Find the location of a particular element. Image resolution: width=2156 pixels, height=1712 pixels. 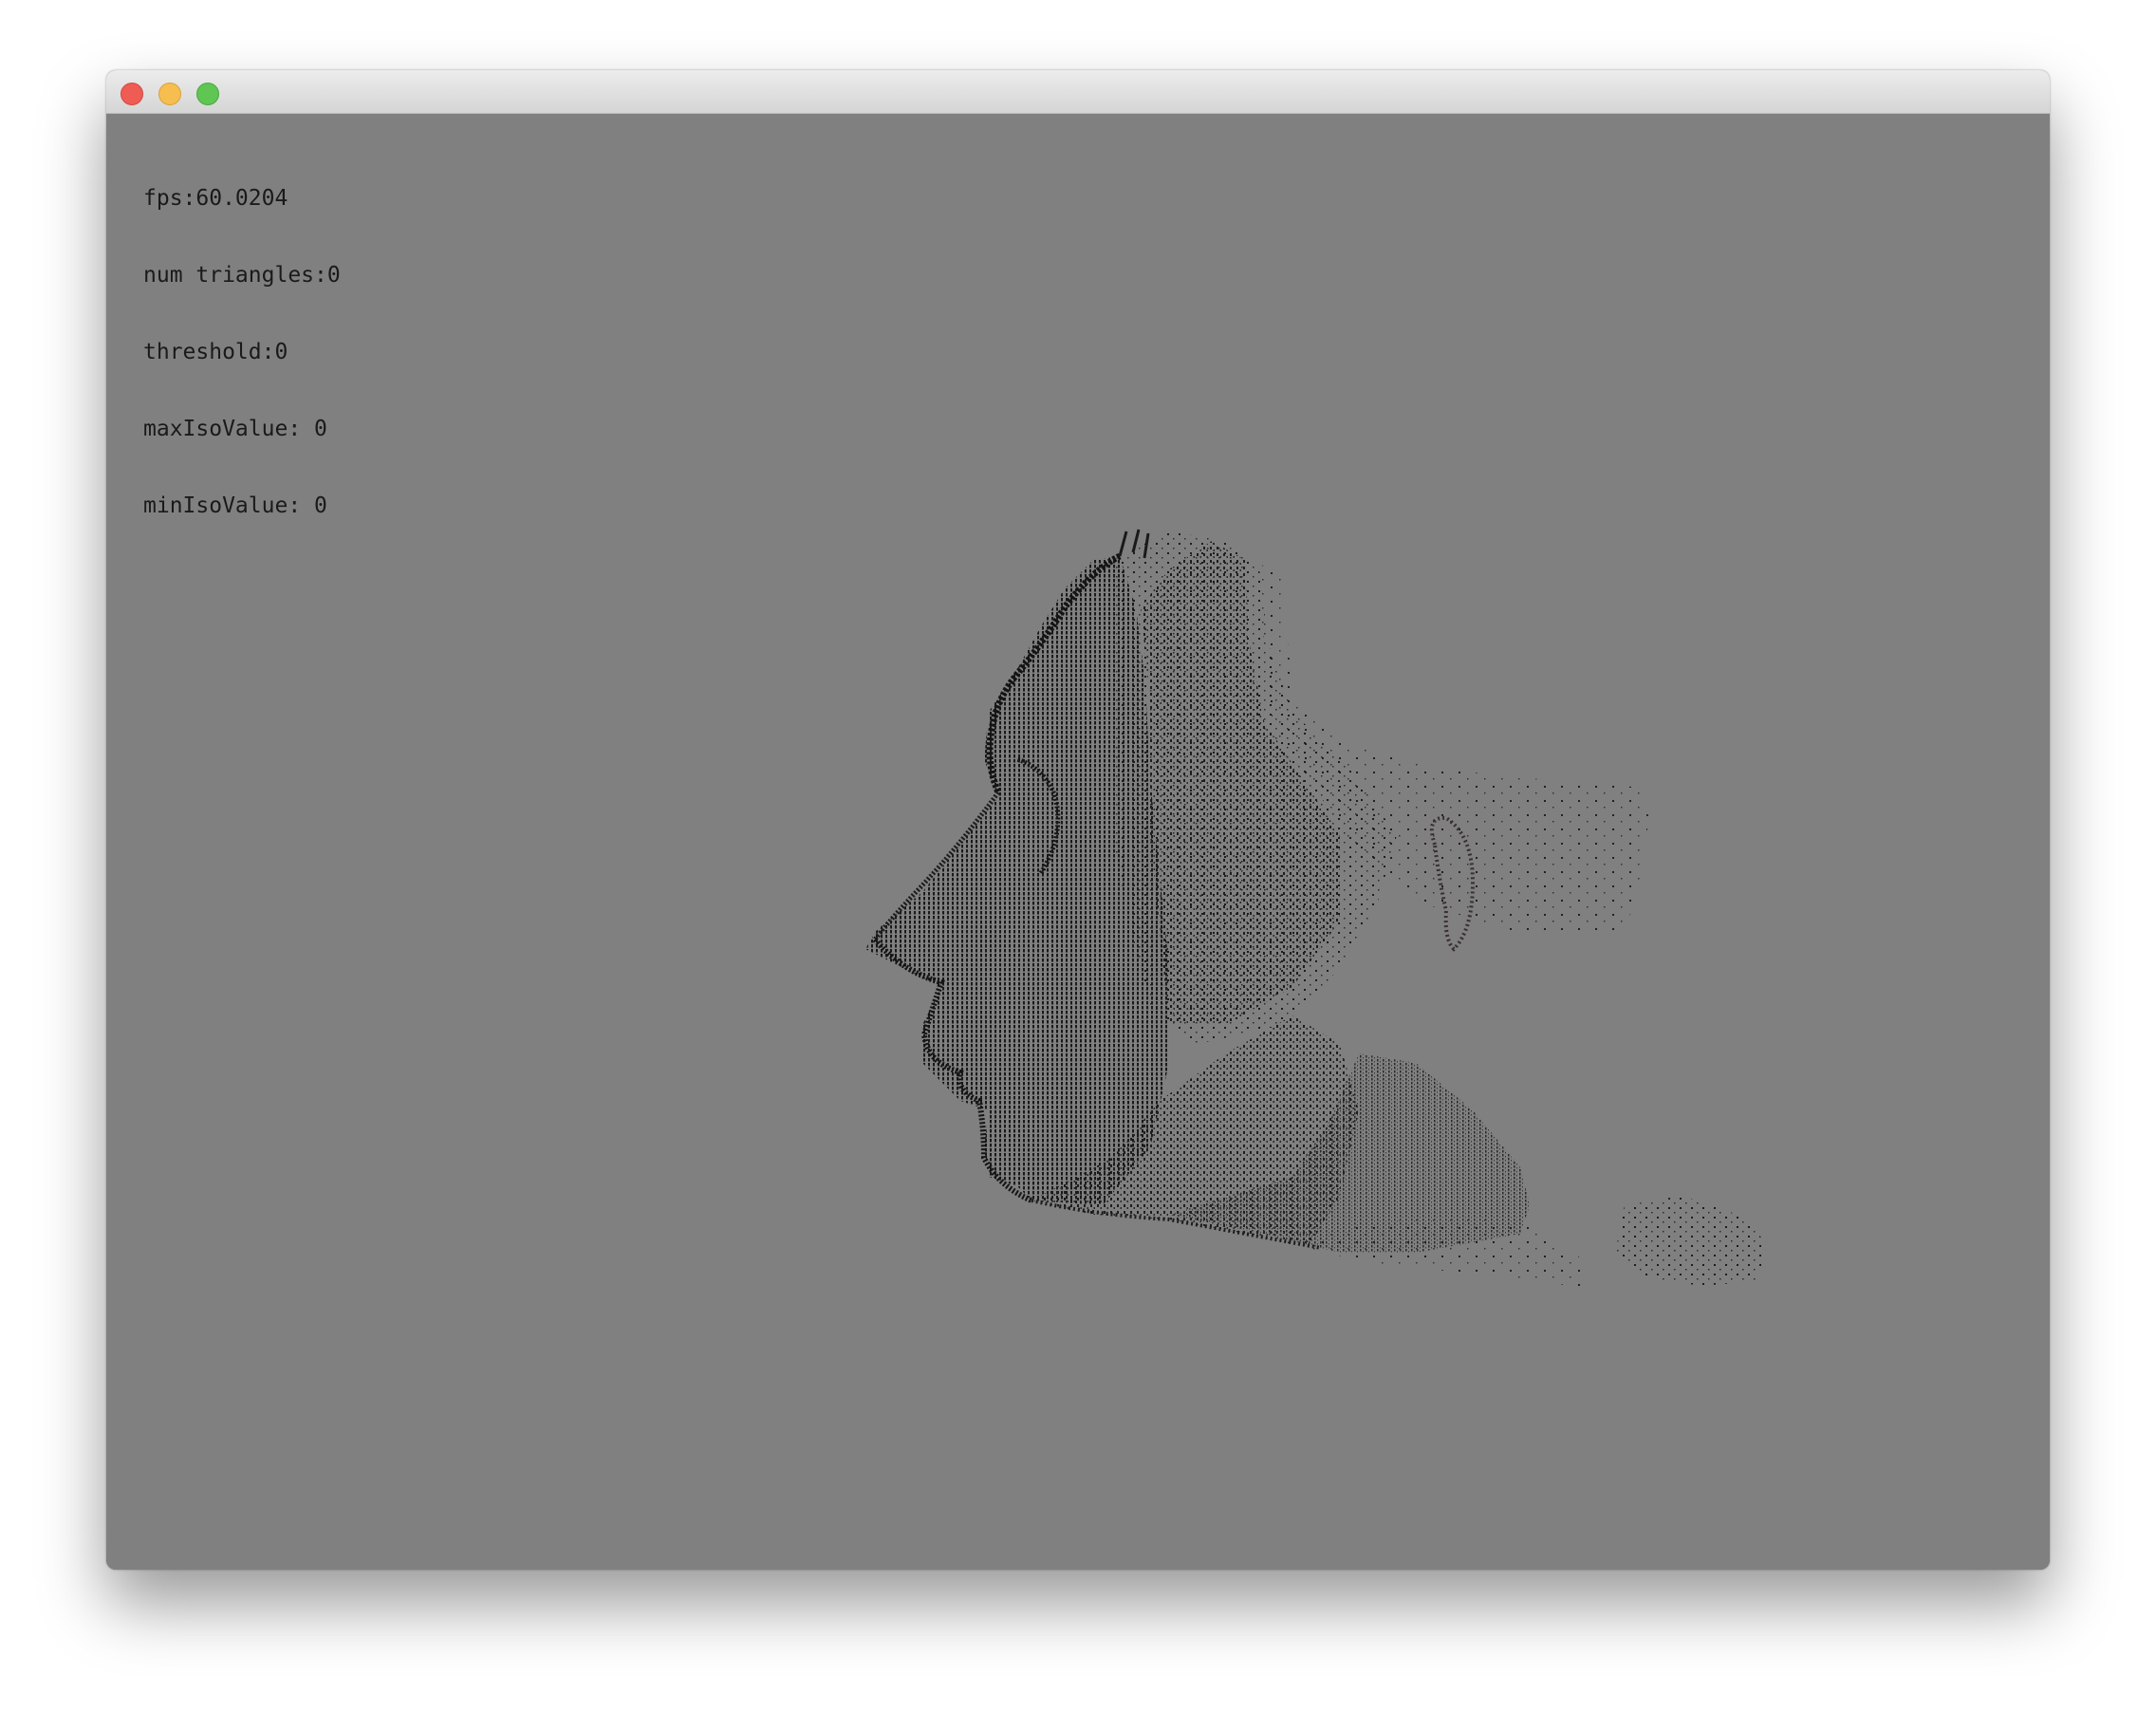

fps-readout: fps:60.0204 is located at coordinates (215, 199).